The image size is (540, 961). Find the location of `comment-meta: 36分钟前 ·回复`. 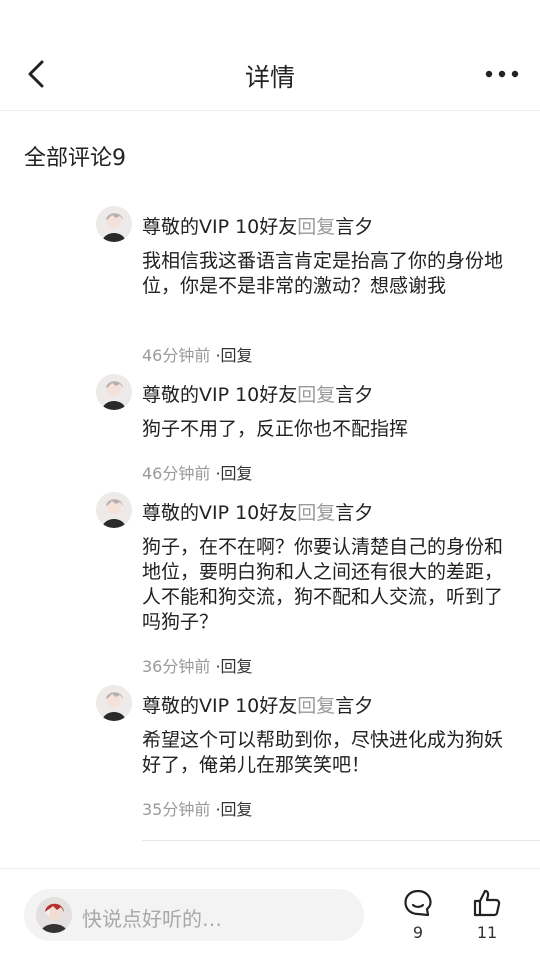

comment-meta: 36分钟前 ·回复 is located at coordinates (197, 665).